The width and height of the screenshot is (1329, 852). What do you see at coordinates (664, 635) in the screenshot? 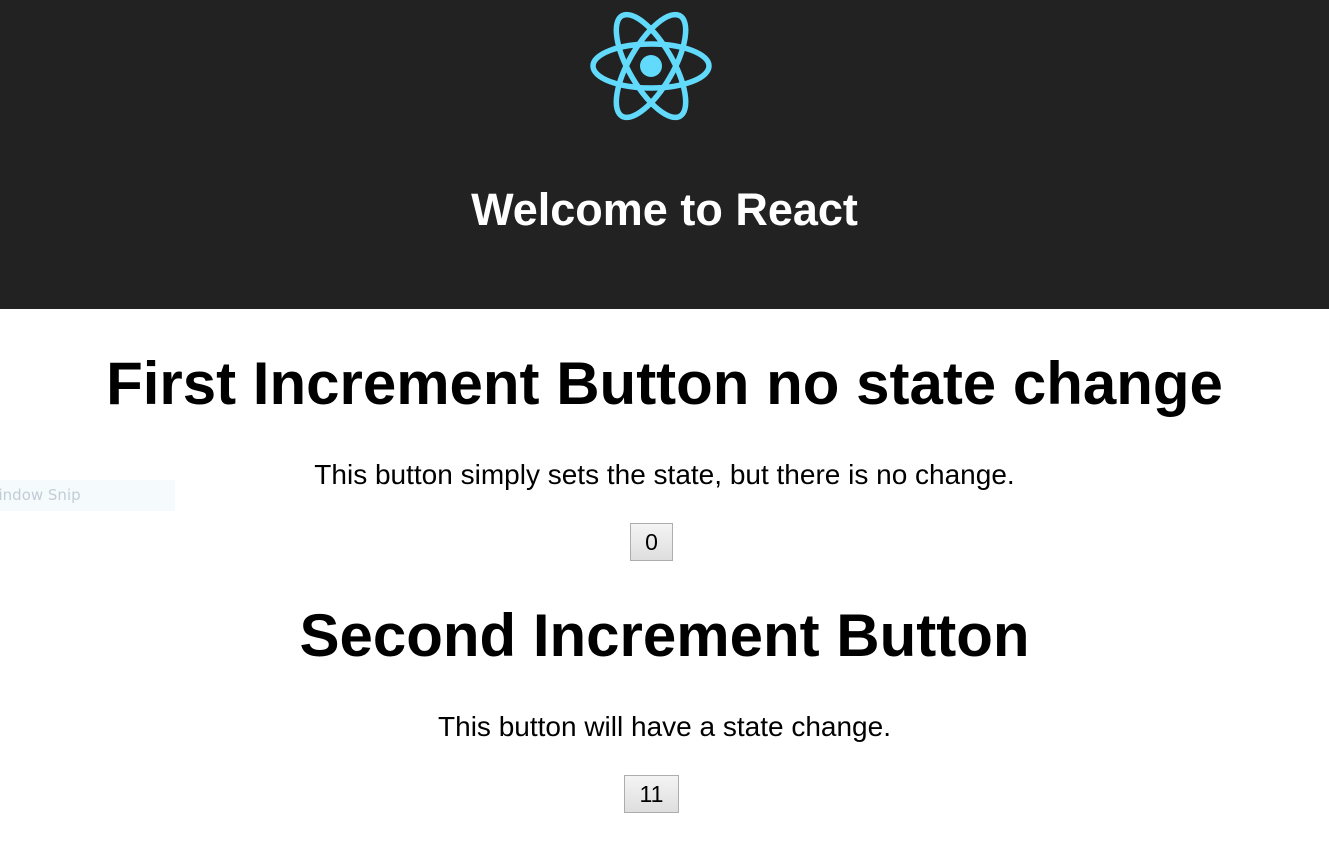
I see `second-section-title: Second Increment Button` at bounding box center [664, 635].